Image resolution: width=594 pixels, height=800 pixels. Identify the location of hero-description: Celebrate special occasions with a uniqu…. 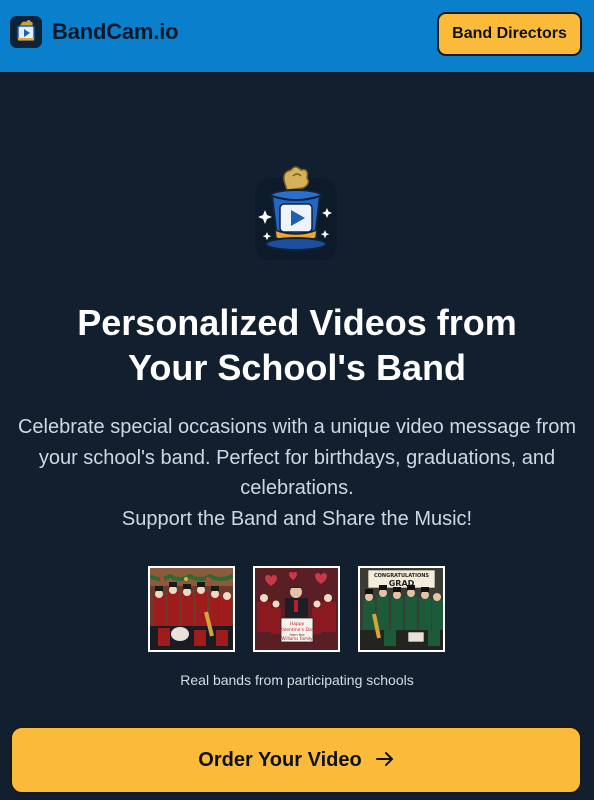
(297, 473).